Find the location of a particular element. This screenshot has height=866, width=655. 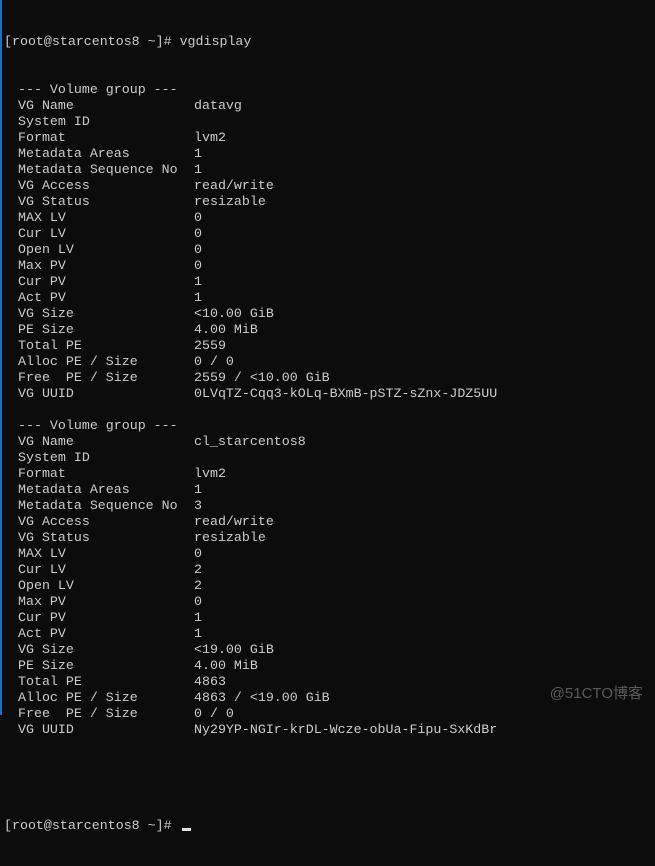

command-text: vgdisplay is located at coordinates (215, 41).